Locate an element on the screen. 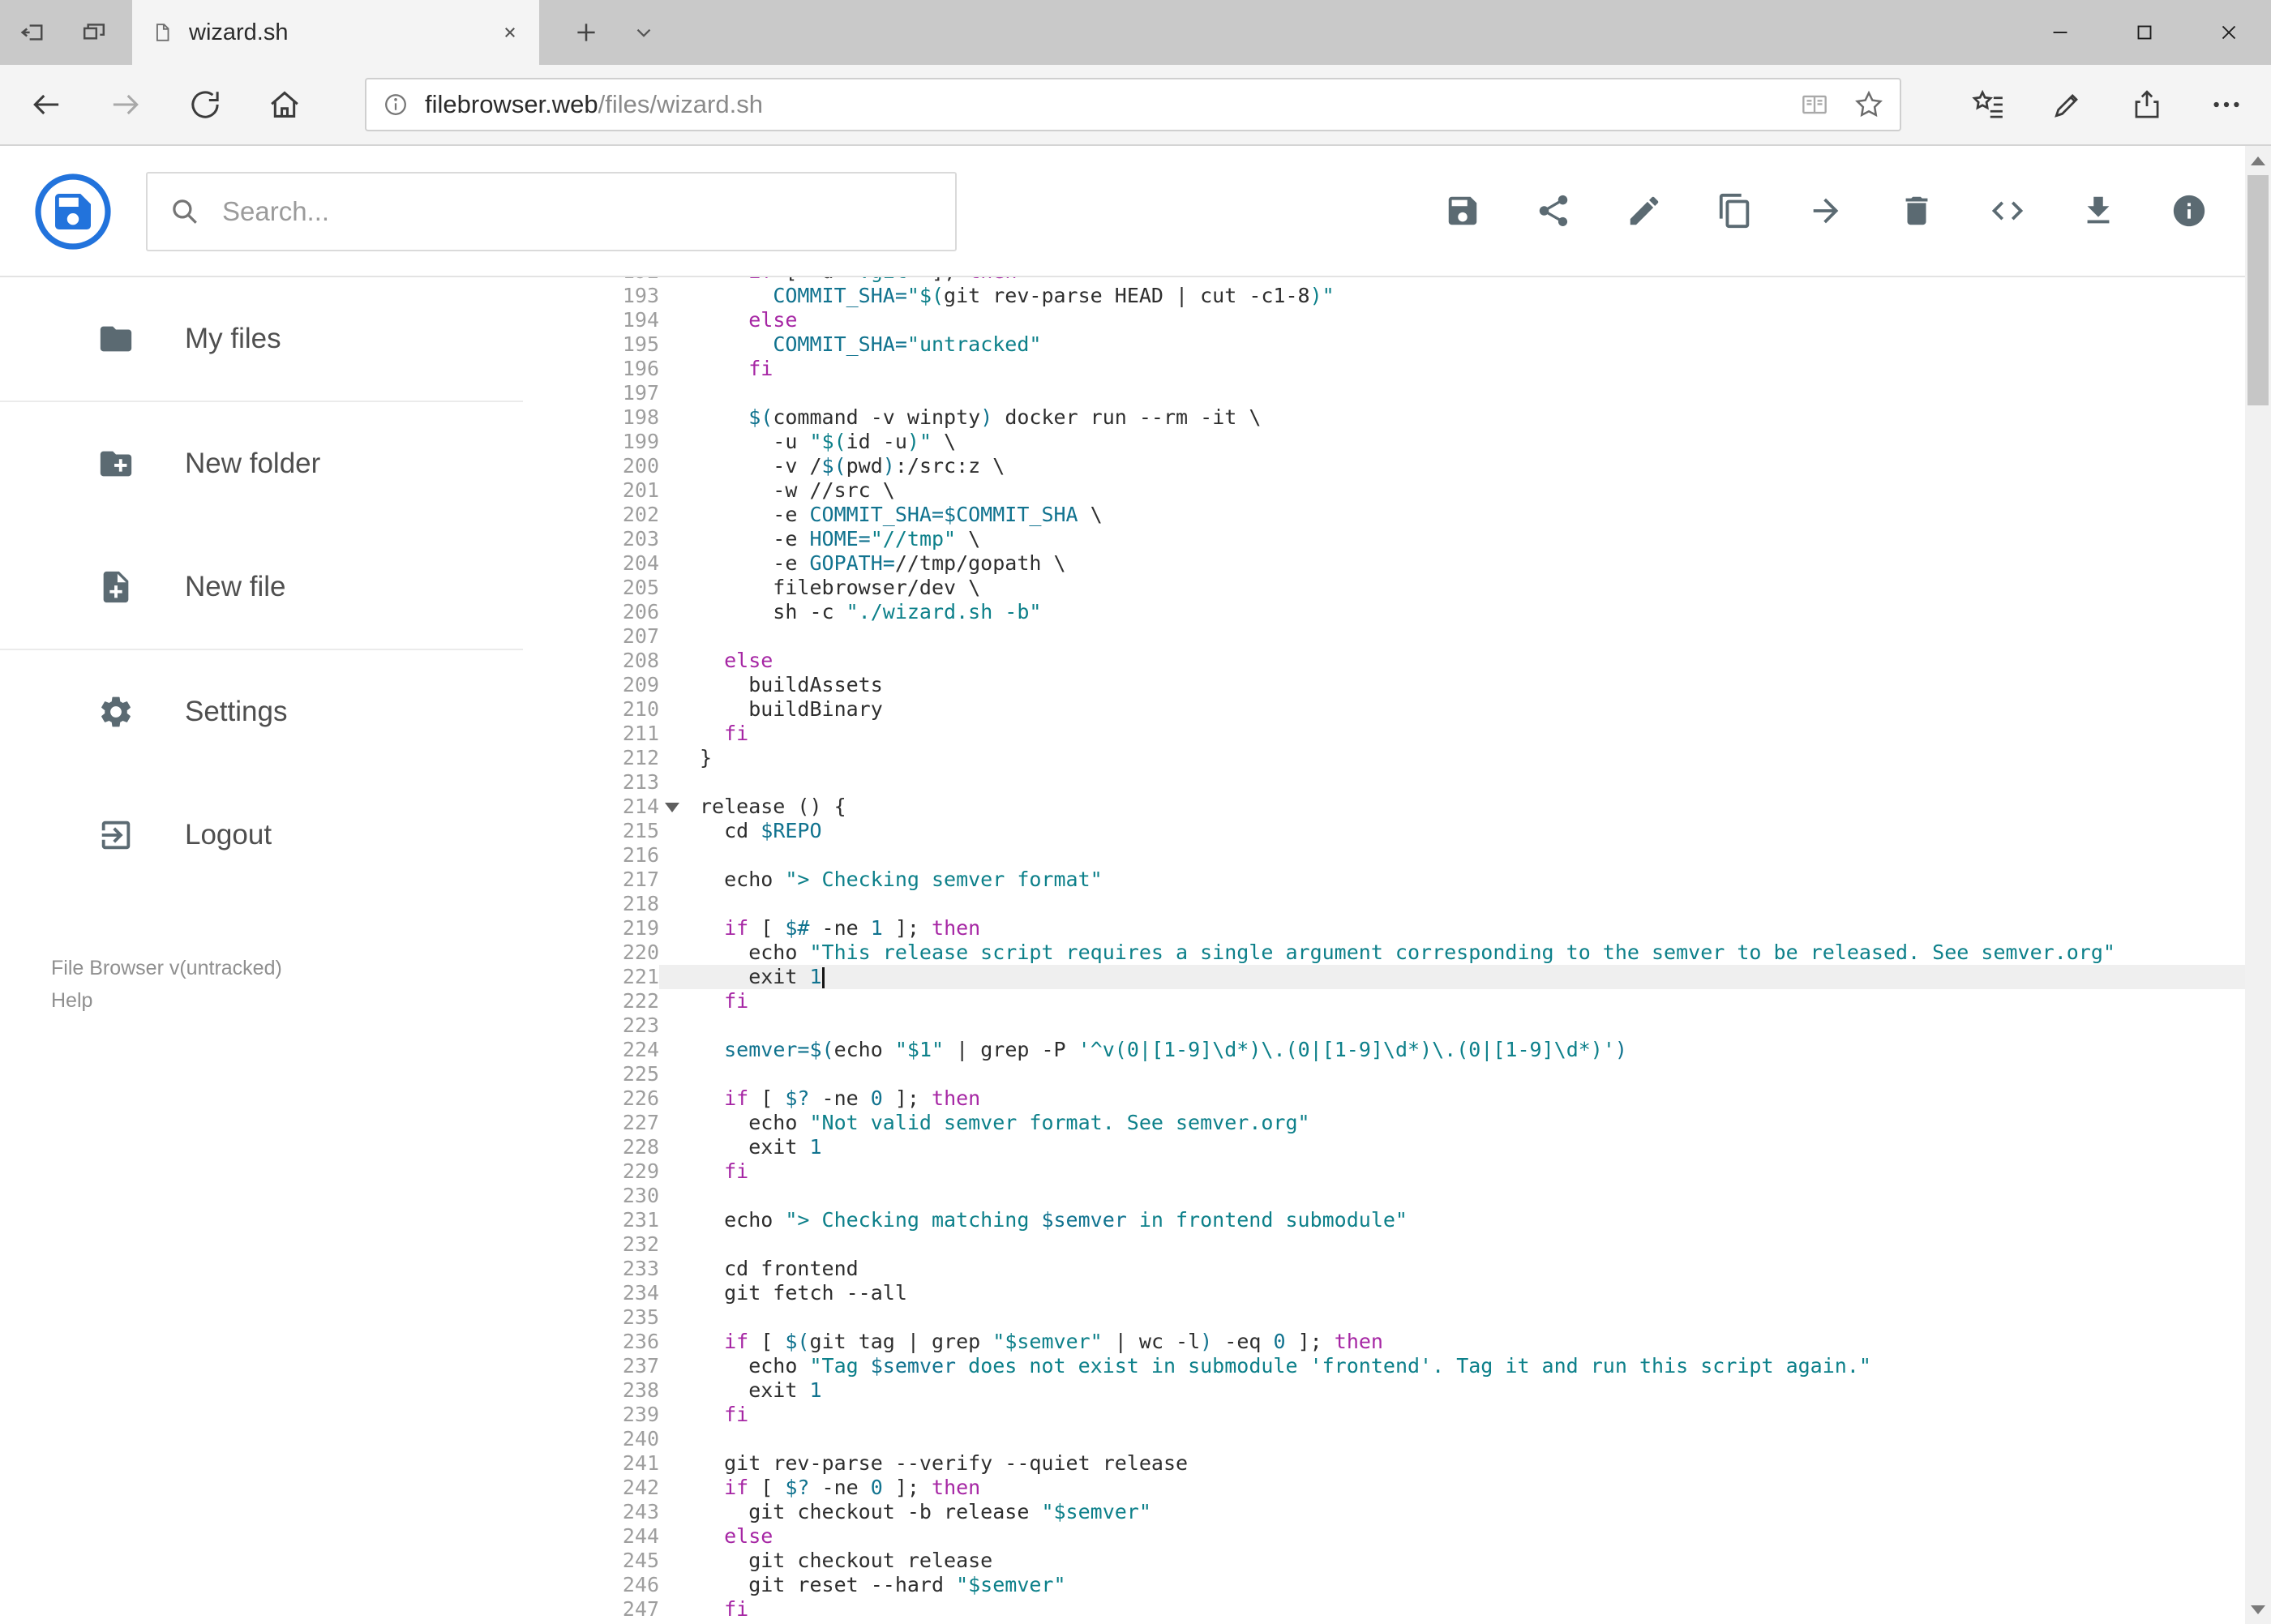 The height and width of the screenshot is (1624, 2271). code-line-194: 194 else is located at coordinates (1384, 320).